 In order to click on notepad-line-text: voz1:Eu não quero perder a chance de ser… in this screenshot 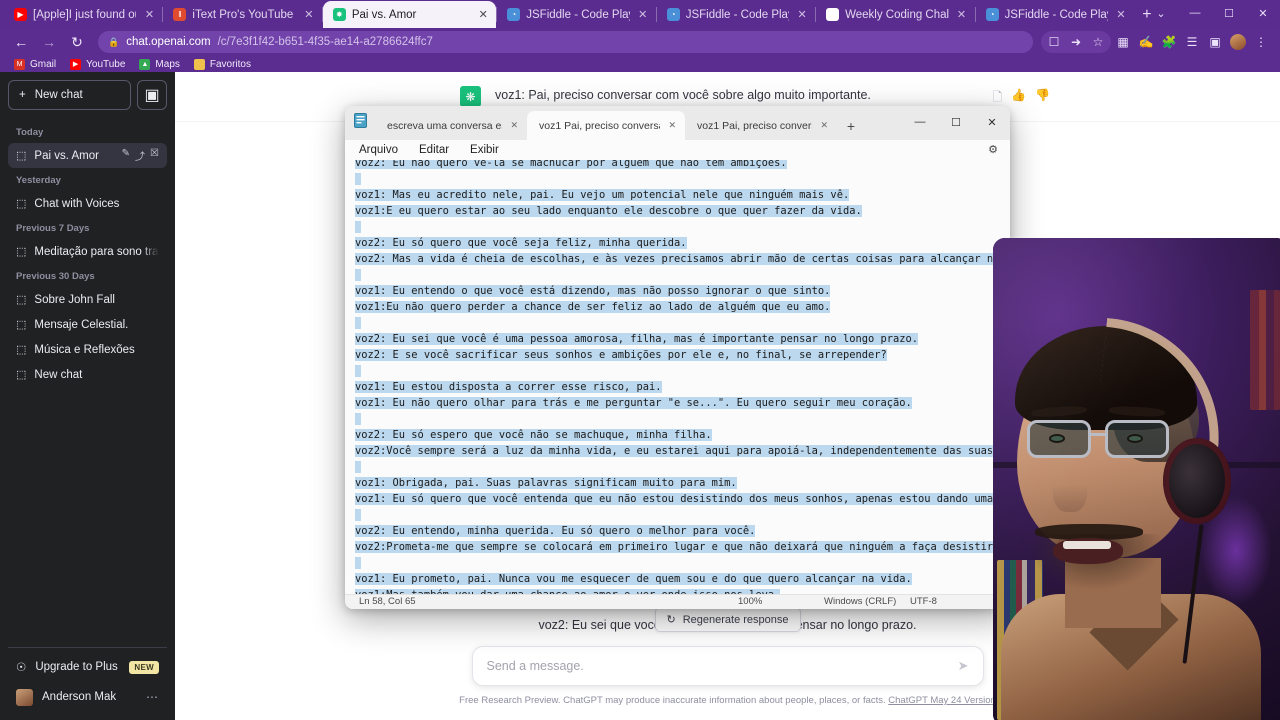, I will do `click(593, 306)`.